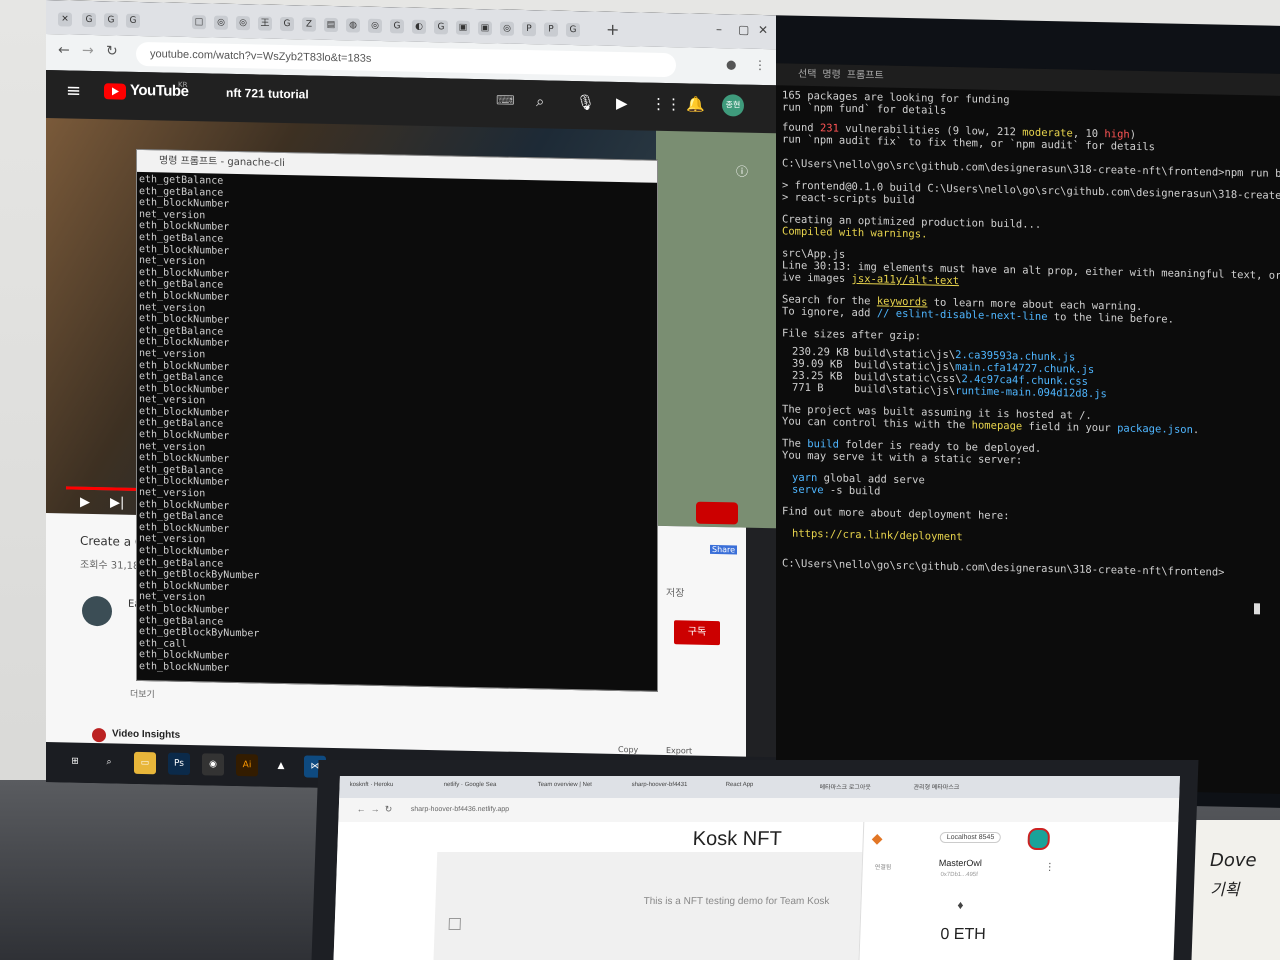 The width and height of the screenshot is (1280, 960). I want to click on windows-start-icon: ⊞, so click(75, 761).